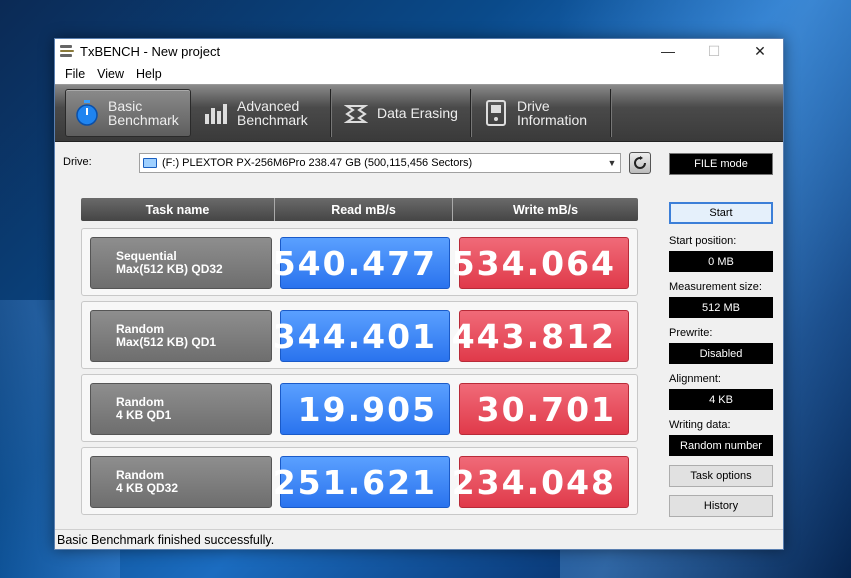  I want to click on alignment-label: Alignment:, so click(695, 379).